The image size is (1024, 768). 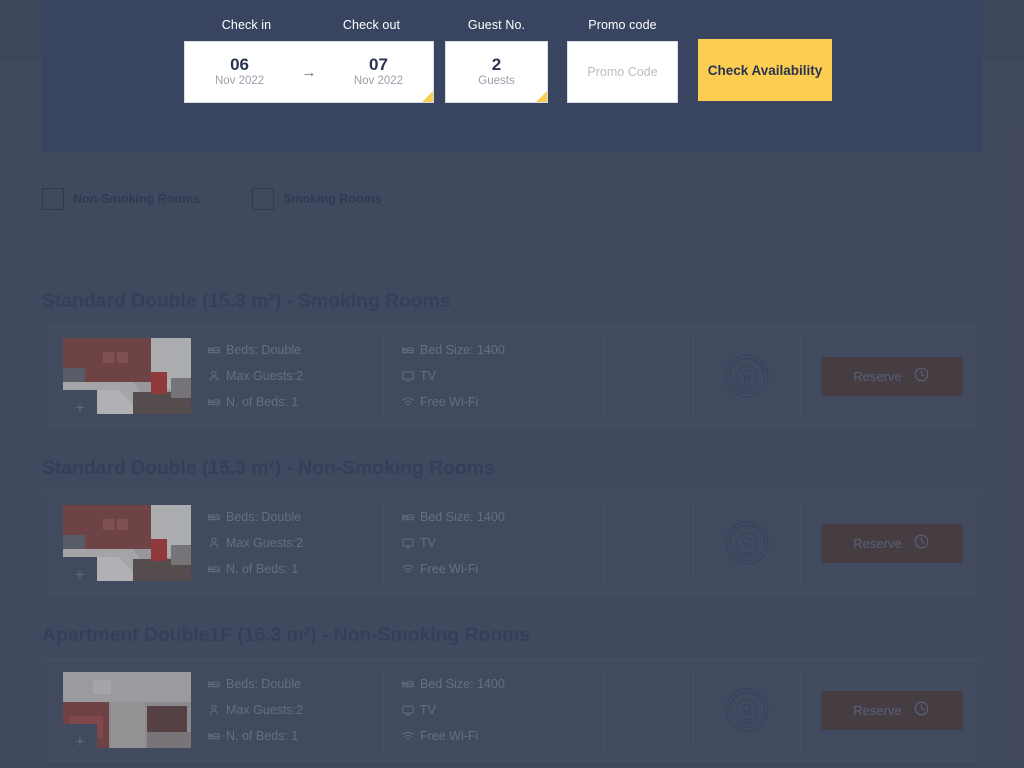 I want to click on checkout-value: 07 Nov 2022, so click(x=378, y=72).